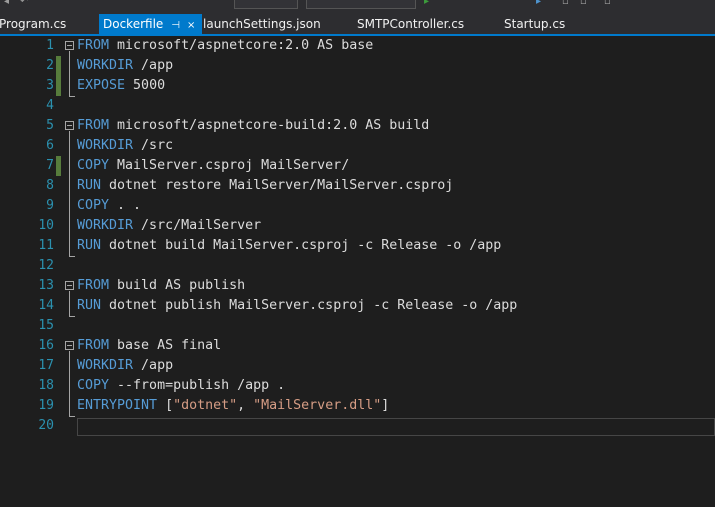  Describe the element at coordinates (357, 266) in the screenshot. I see `code-line: 12` at that location.